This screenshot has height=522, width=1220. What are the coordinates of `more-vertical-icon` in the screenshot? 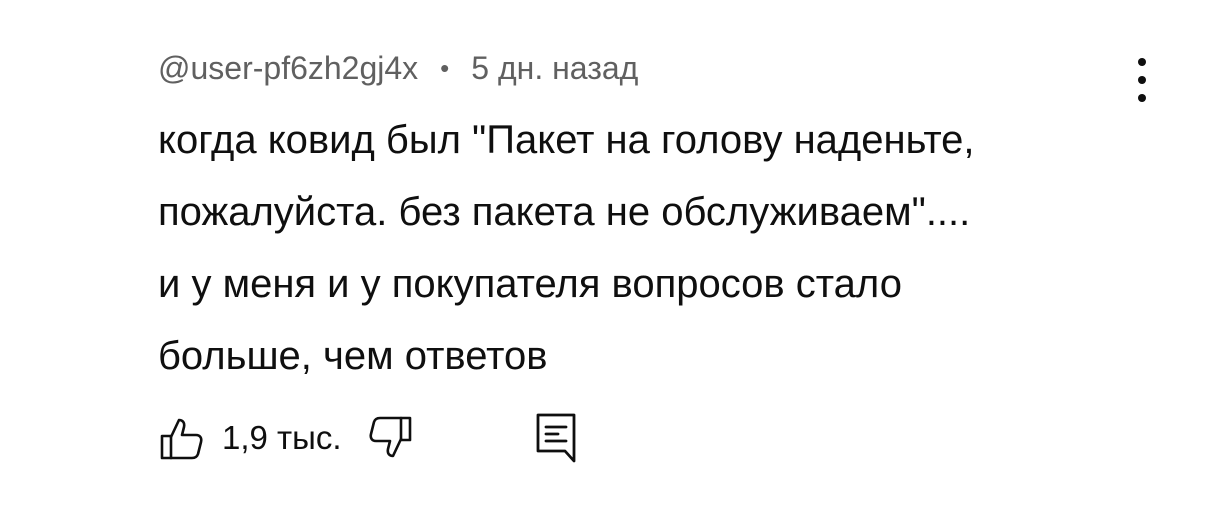 It's located at (1142, 62).